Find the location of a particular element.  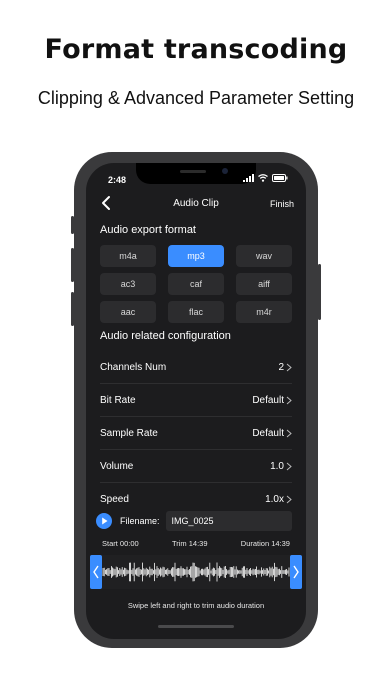

config-row-bit-rate: Bit Rate Default is located at coordinates (196, 400).